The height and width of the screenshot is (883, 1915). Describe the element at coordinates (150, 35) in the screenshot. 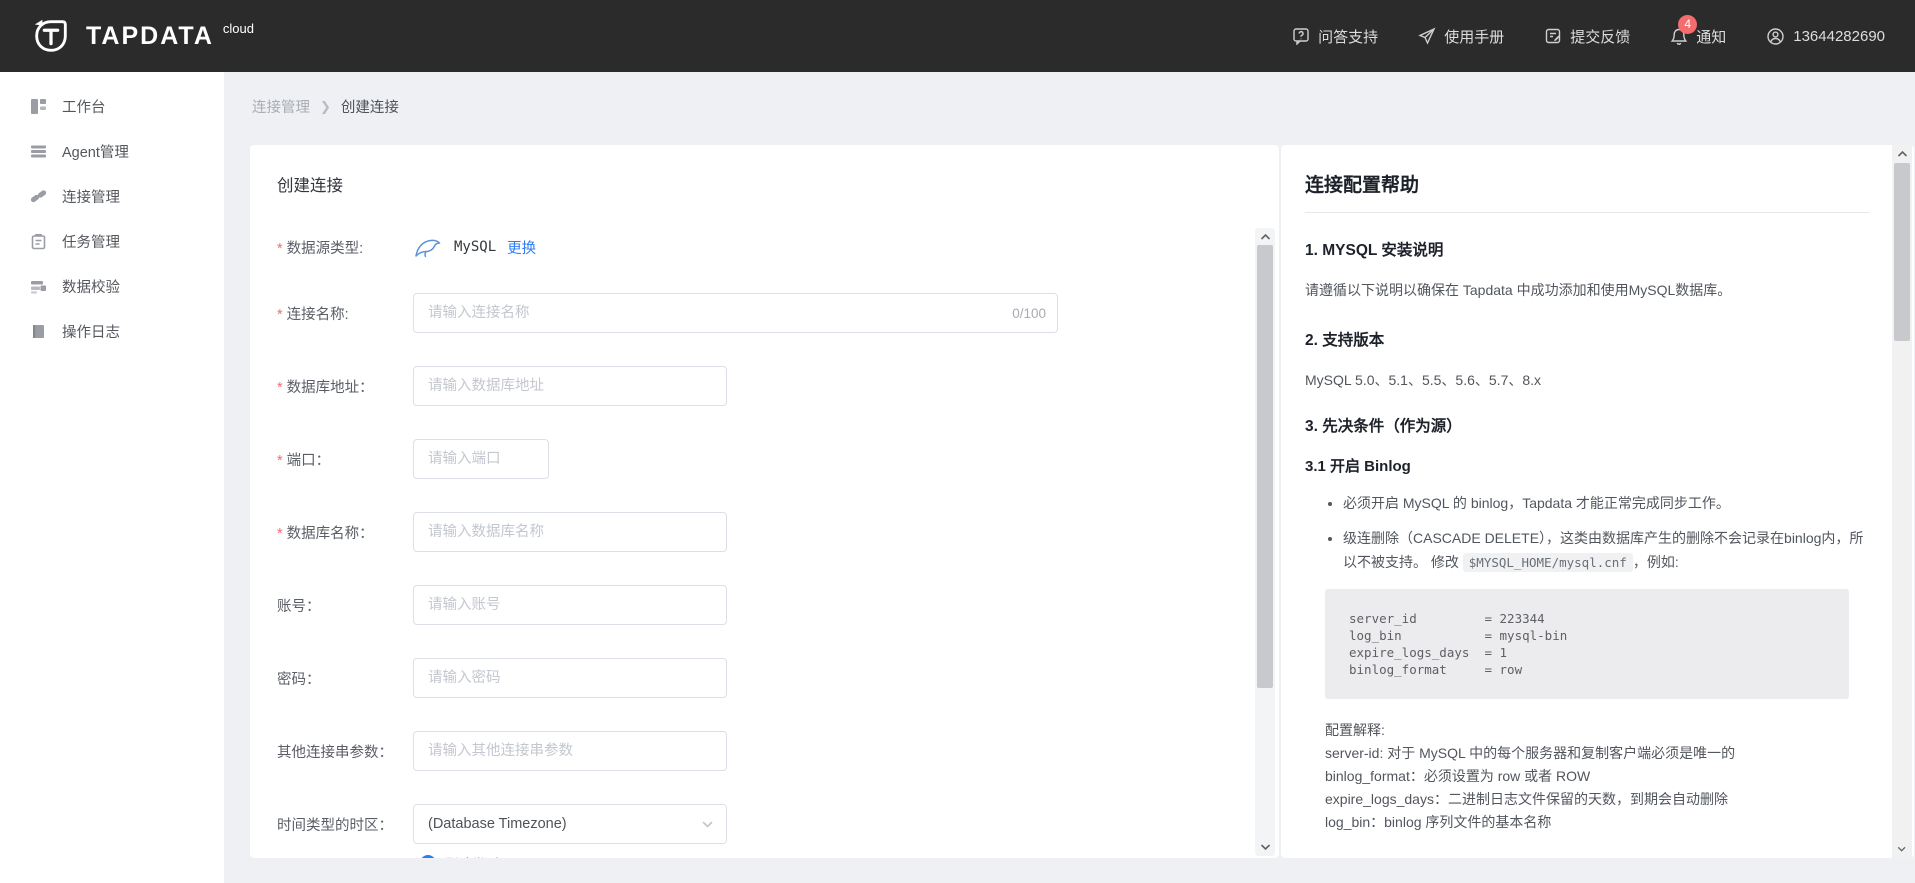

I see `logo-wordmark: TAPDATA` at that location.